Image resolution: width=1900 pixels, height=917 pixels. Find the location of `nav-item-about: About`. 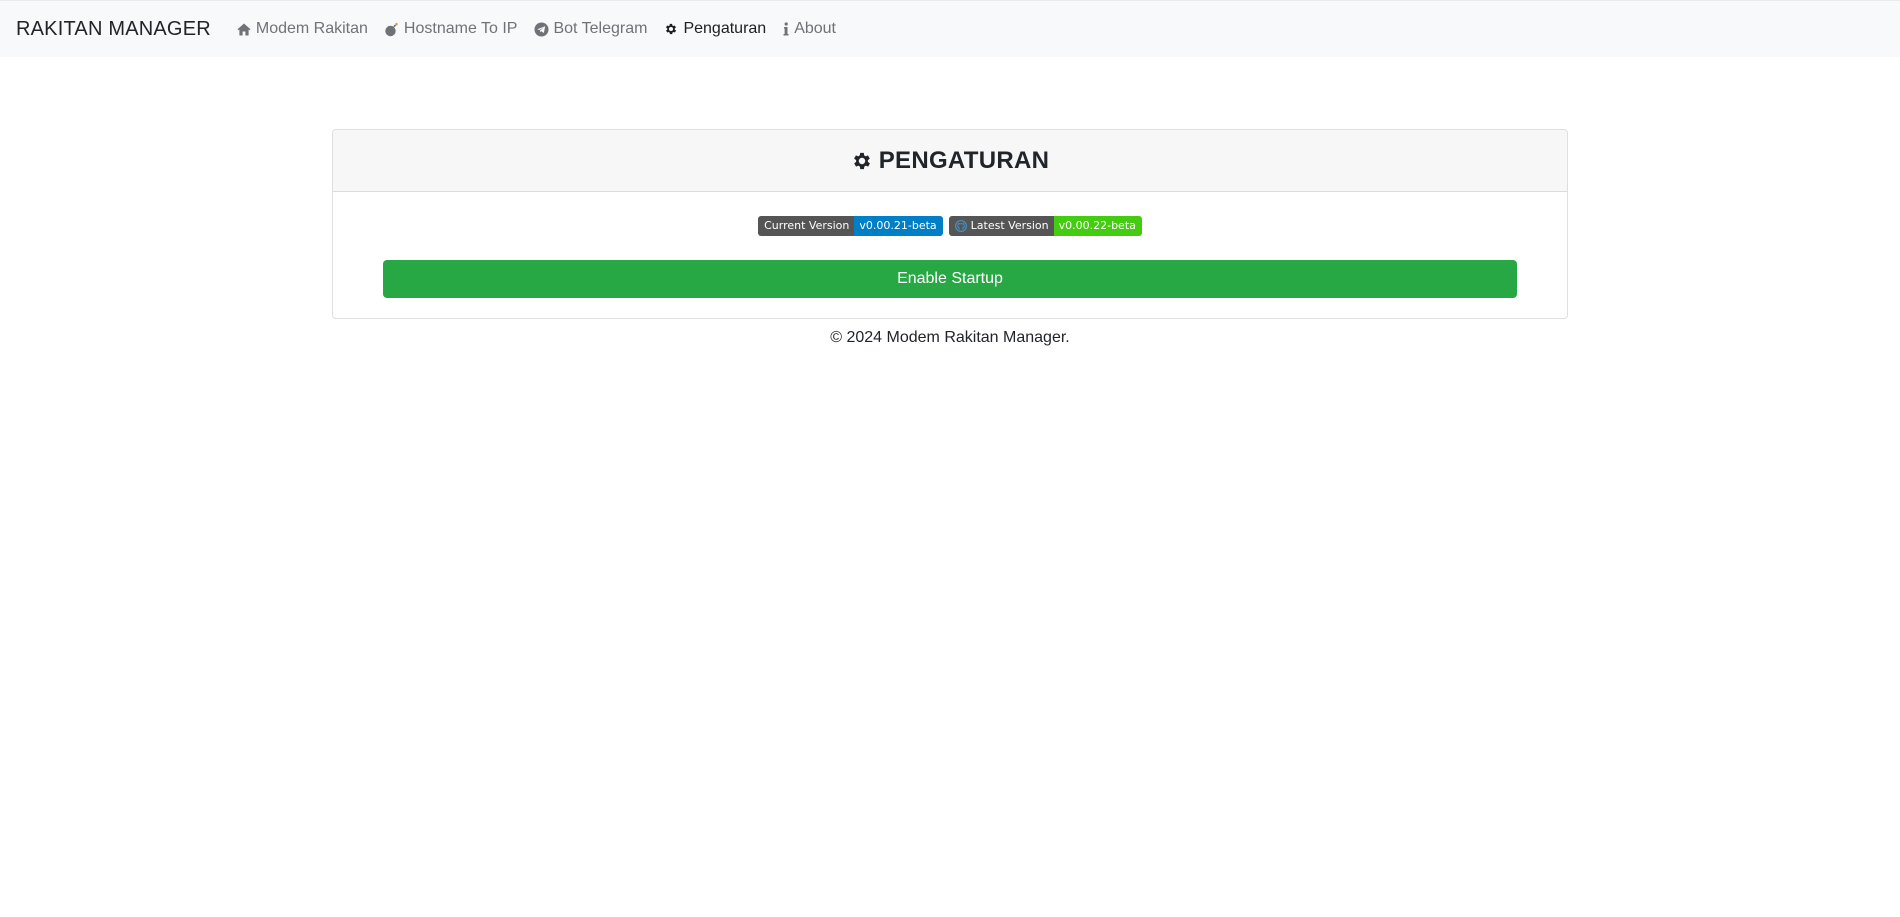

nav-item-about: About is located at coordinates (809, 29).